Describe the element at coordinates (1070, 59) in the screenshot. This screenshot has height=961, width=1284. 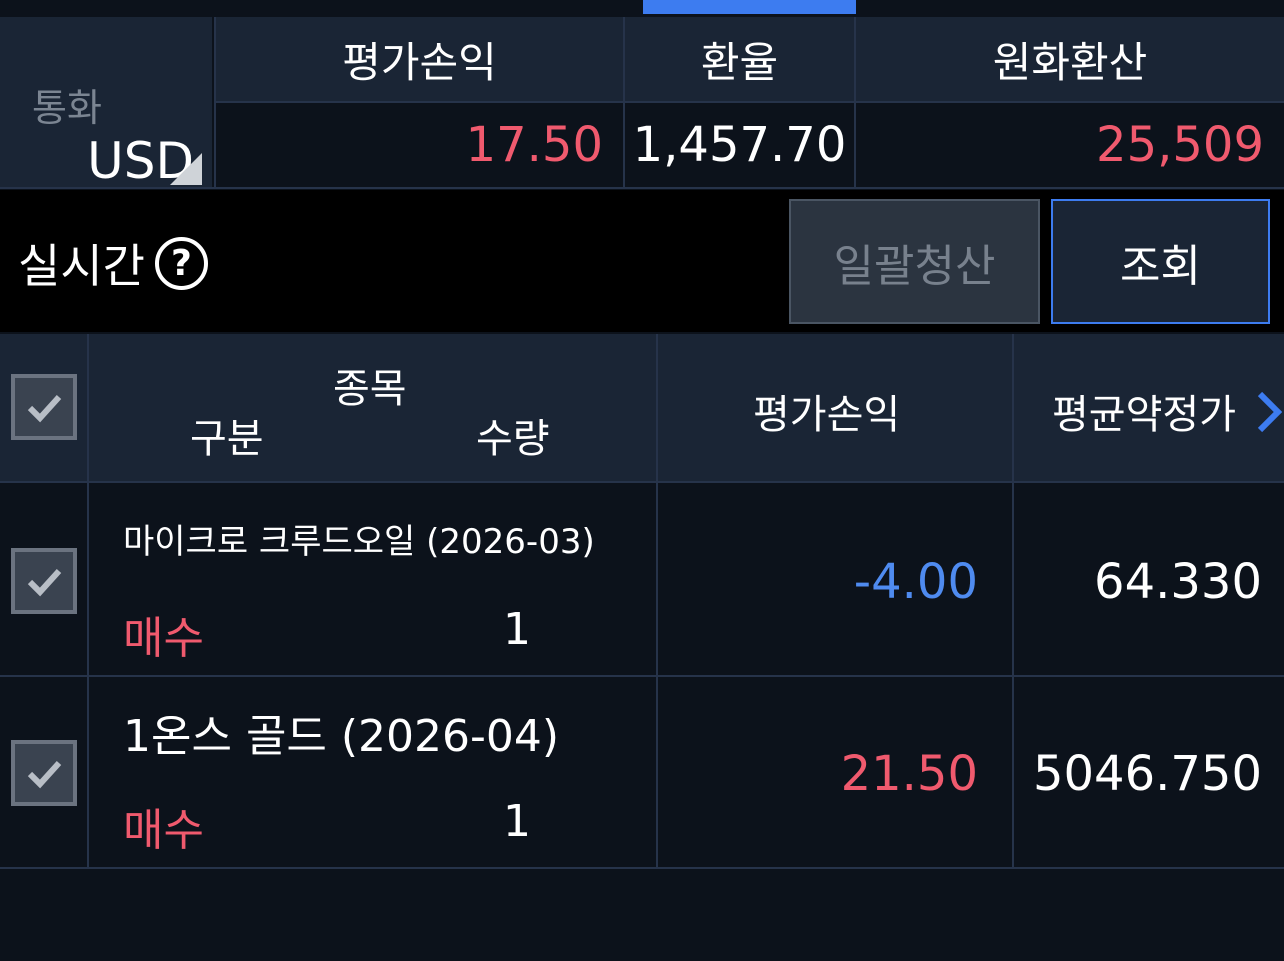
I see `summary-header-krw: 원화환산` at that location.